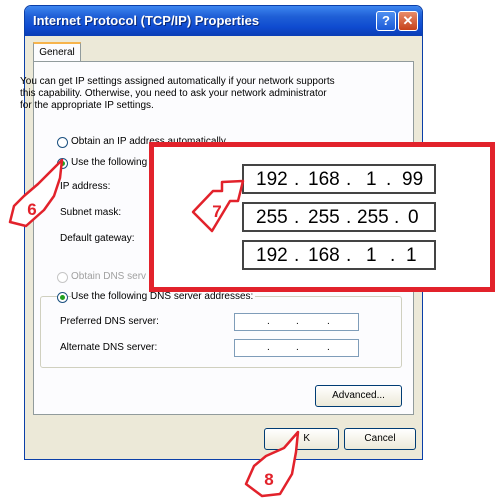 The width and height of the screenshot is (495, 501). What do you see at coordinates (217, 211) in the screenshot?
I see `step-7-badge: 7` at bounding box center [217, 211].